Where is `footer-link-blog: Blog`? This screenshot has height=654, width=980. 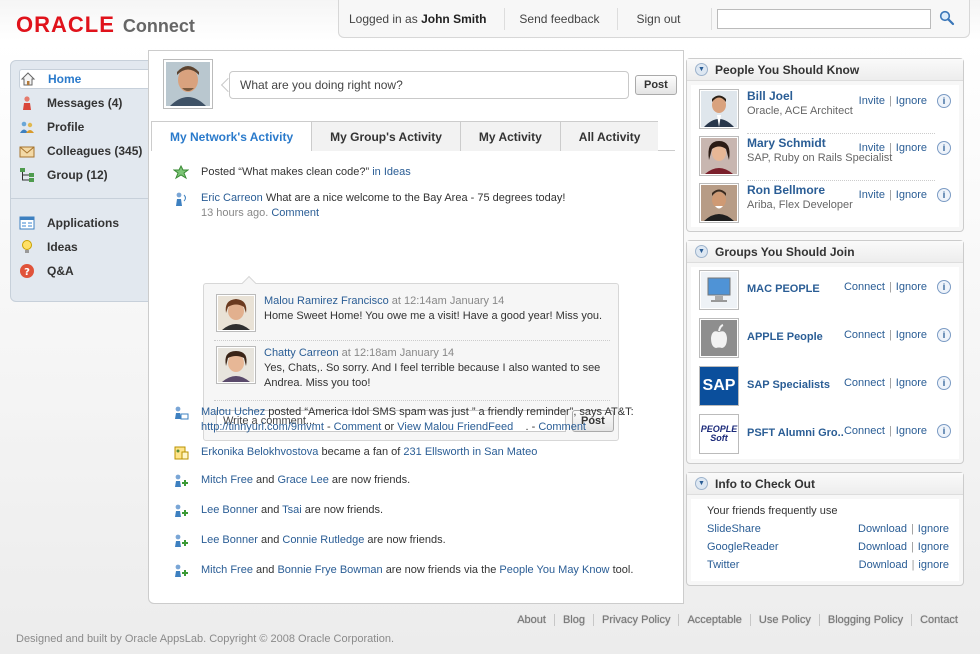
footer-link-blog: Blog is located at coordinates (574, 620).